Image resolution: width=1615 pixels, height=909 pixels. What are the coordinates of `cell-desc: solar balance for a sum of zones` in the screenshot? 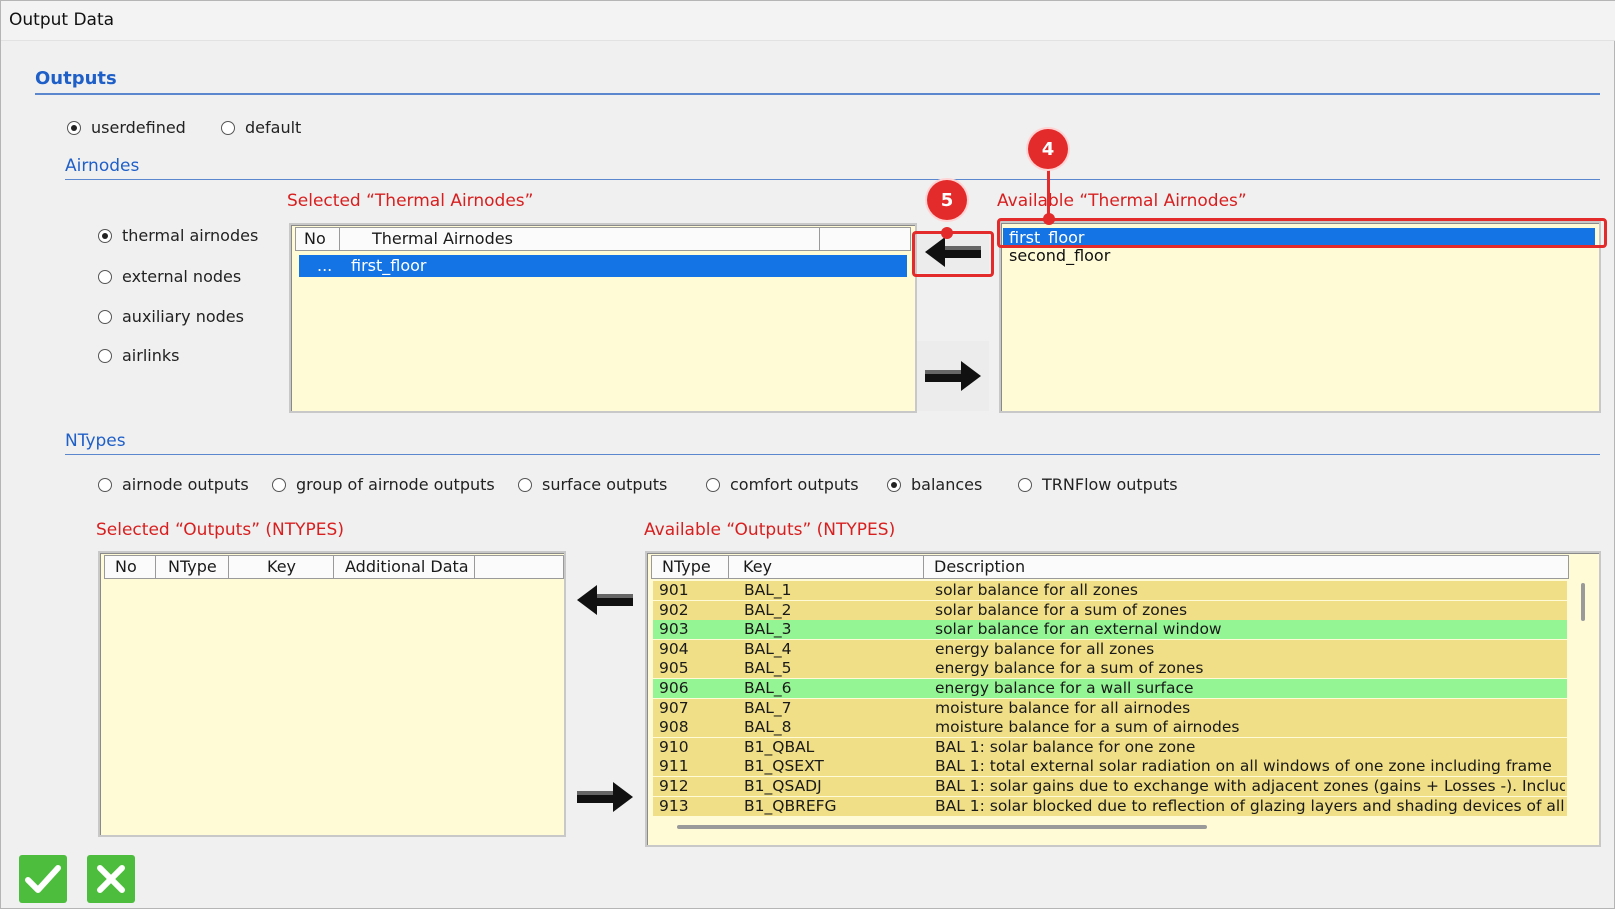 It's located at (1061, 609).